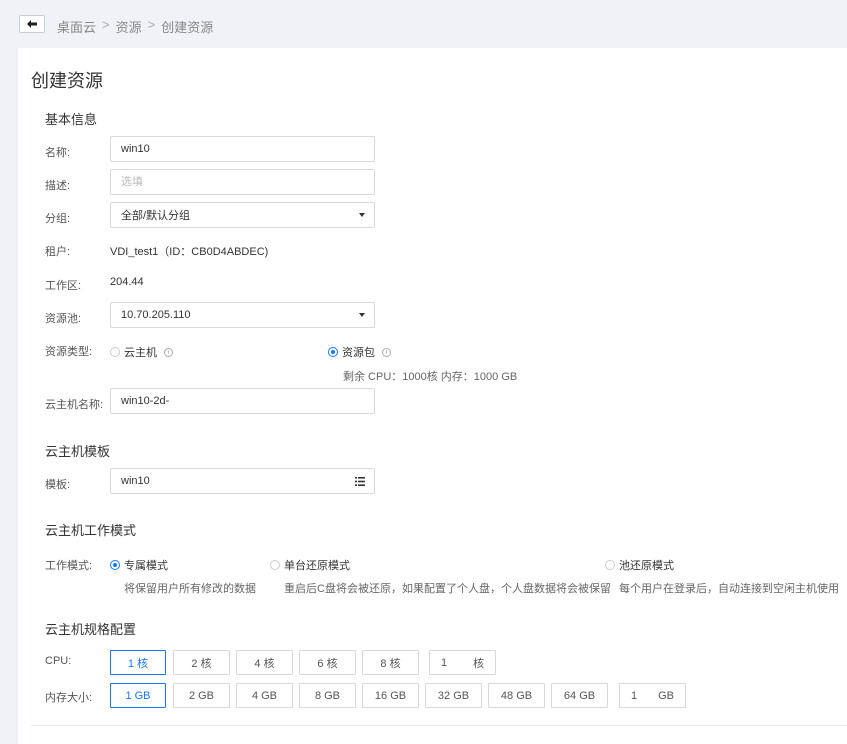 The image size is (847, 744). I want to click on cpu-option-1: 1 核, so click(138, 662).